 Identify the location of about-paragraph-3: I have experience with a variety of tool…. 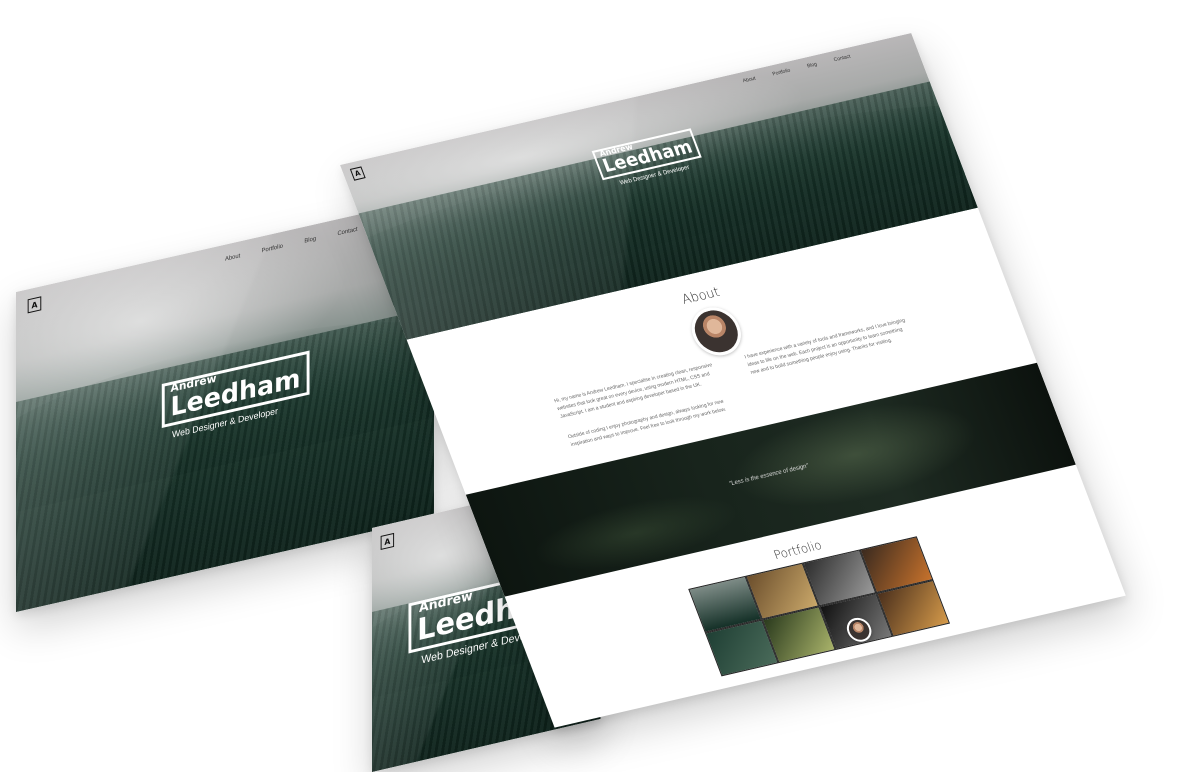
(825, 346).